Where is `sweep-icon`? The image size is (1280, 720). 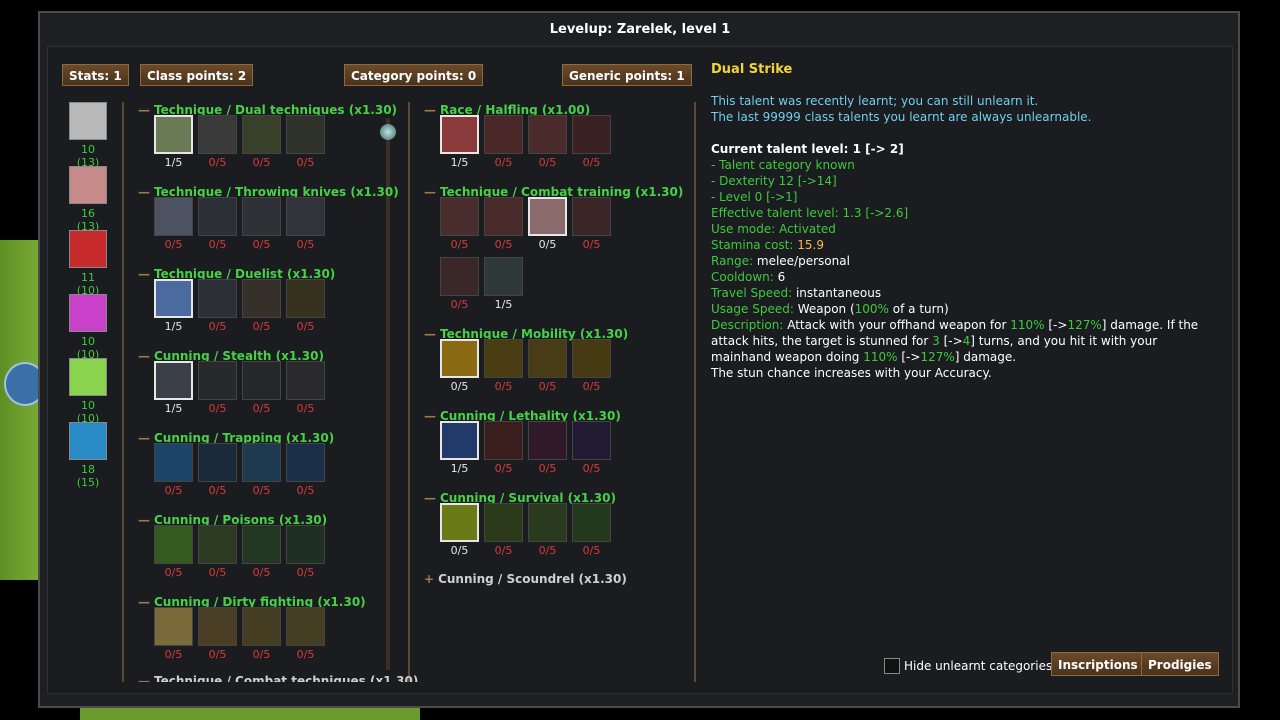 sweep-icon is located at coordinates (261, 134).